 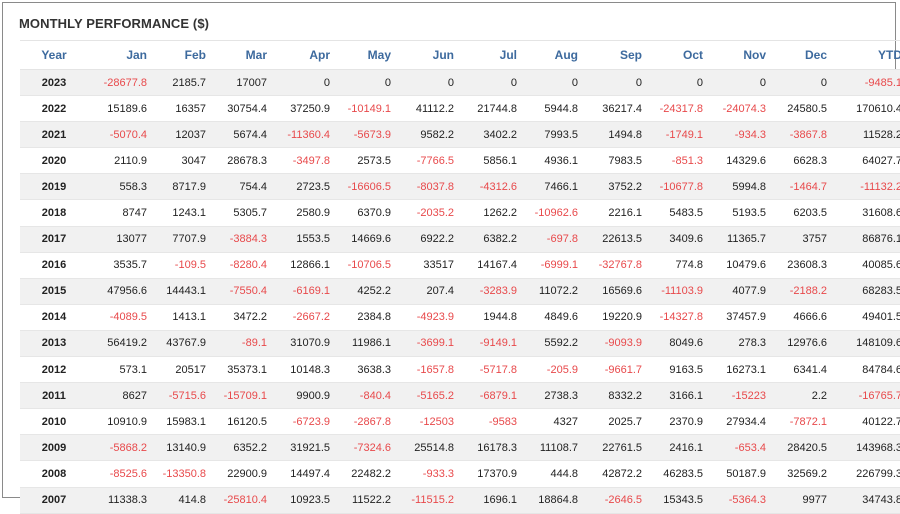 I want to click on month-value-cell: -5868.2, so click(x=119, y=448).